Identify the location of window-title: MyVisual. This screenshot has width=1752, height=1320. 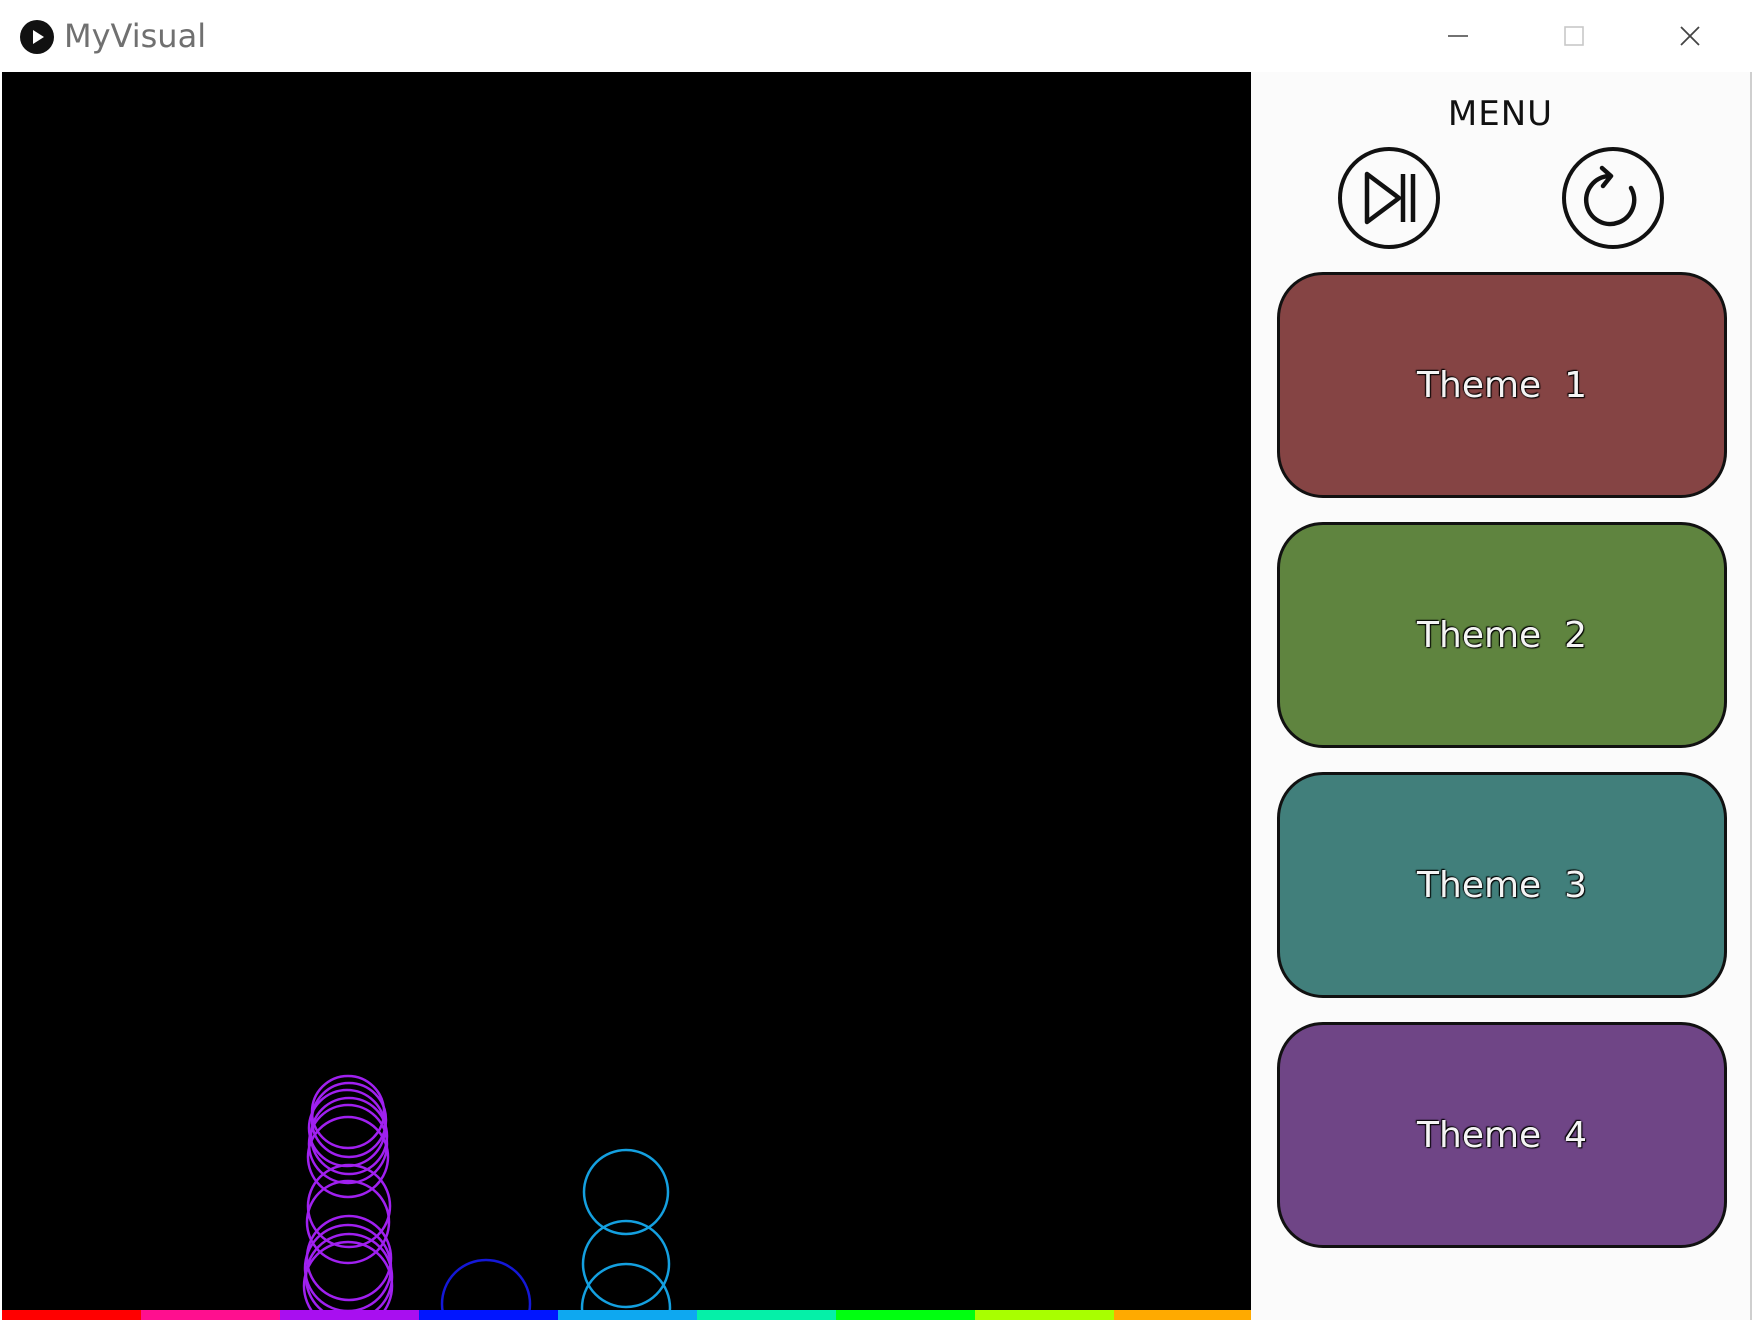
(135, 36).